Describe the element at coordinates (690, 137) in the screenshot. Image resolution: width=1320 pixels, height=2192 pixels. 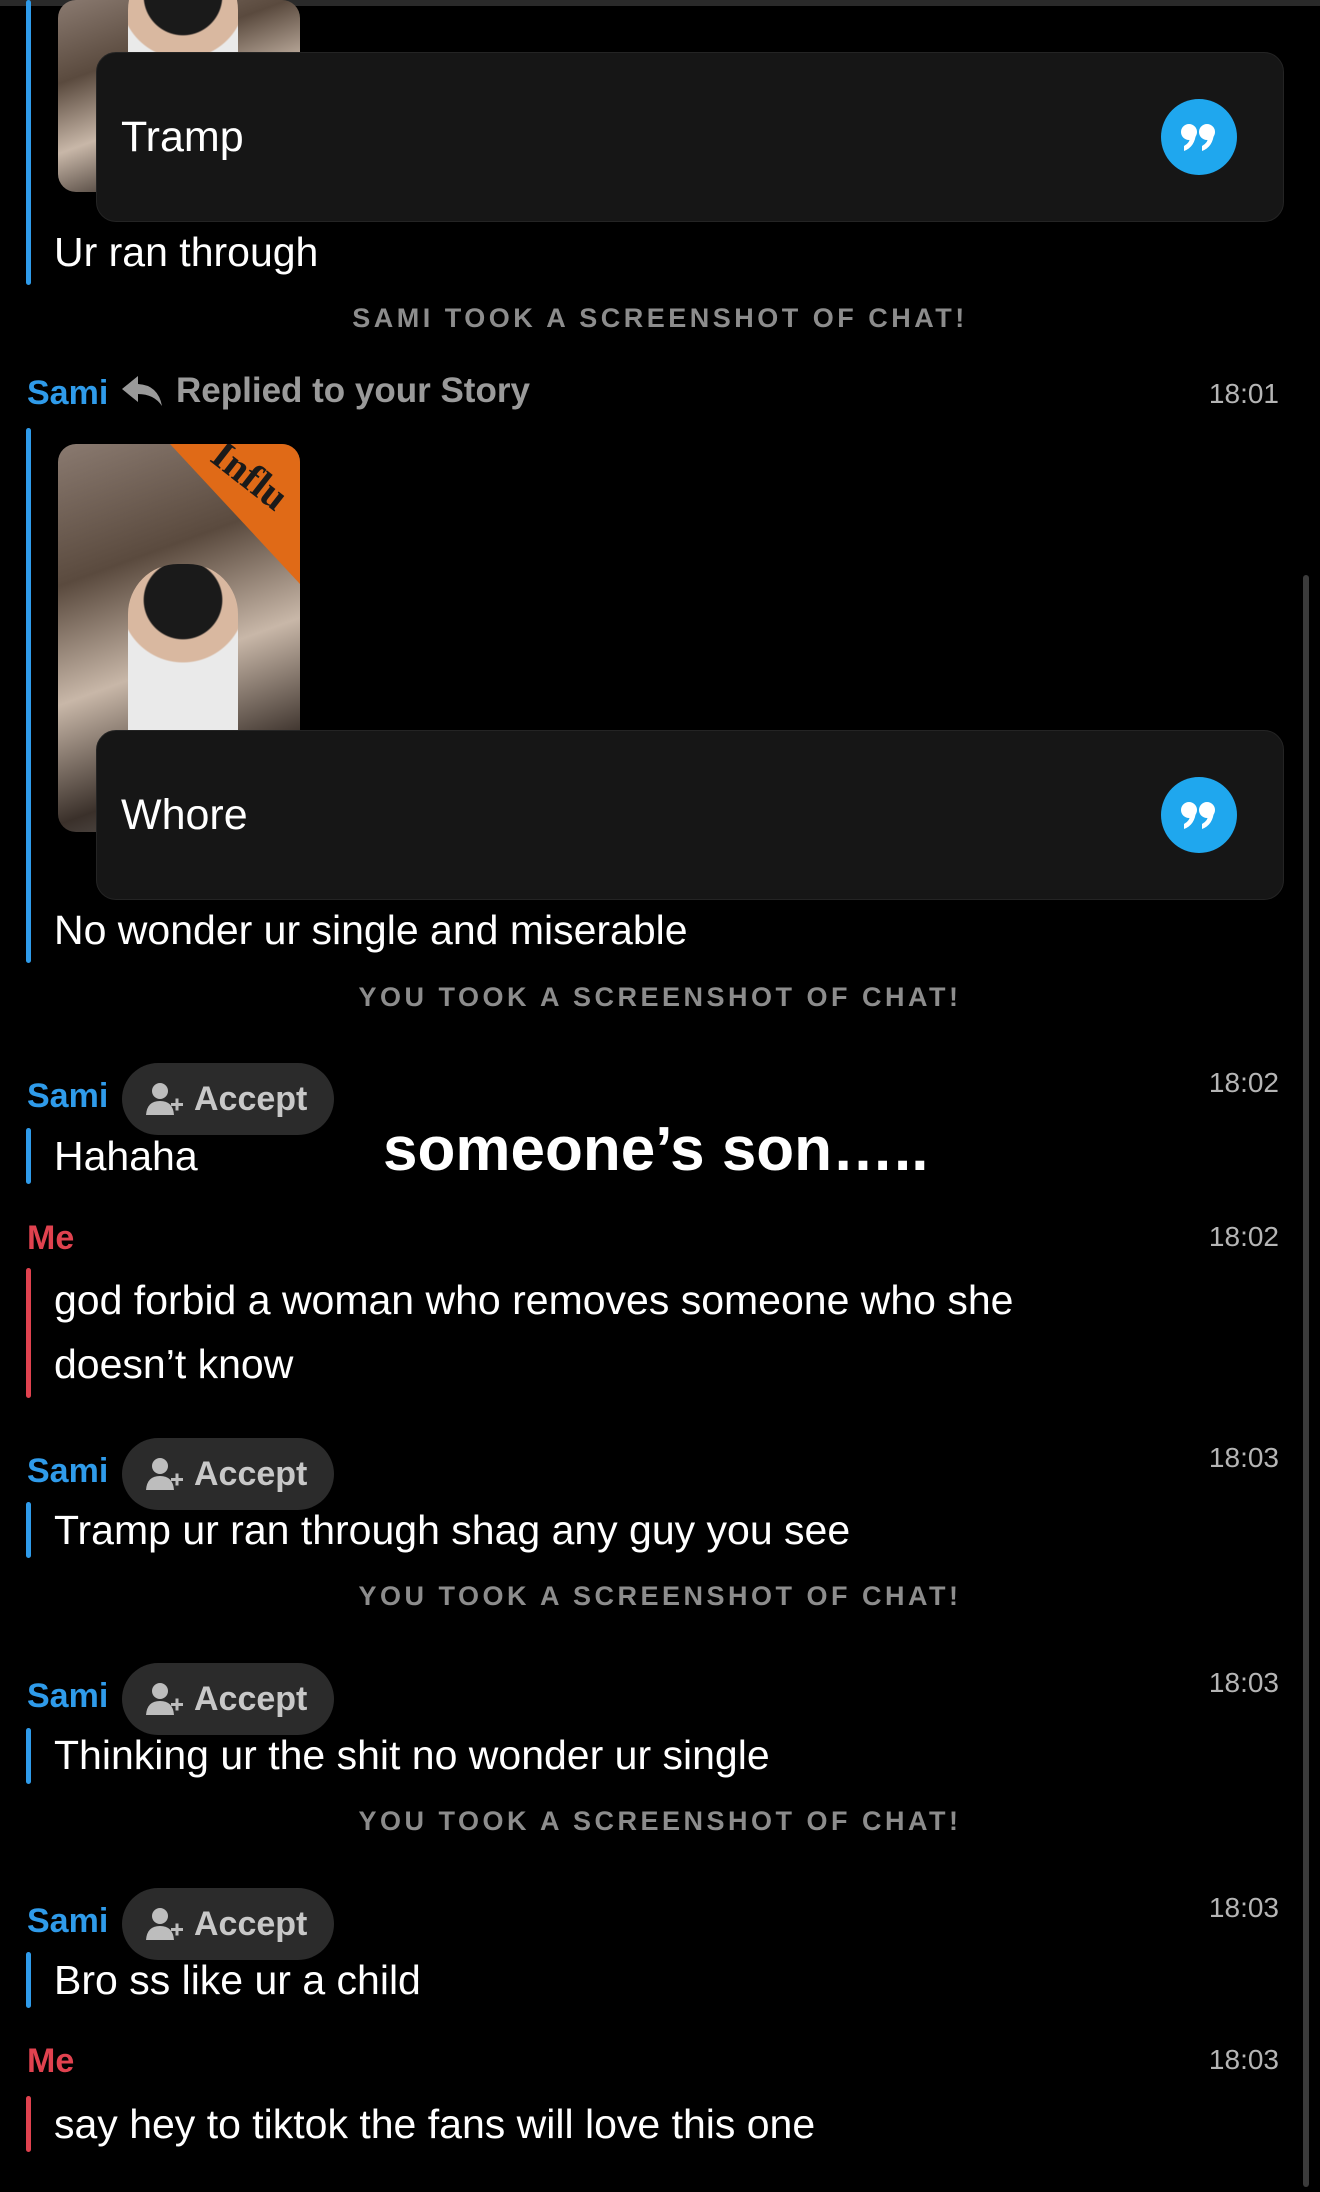
I see `quote-card: Tramp` at that location.